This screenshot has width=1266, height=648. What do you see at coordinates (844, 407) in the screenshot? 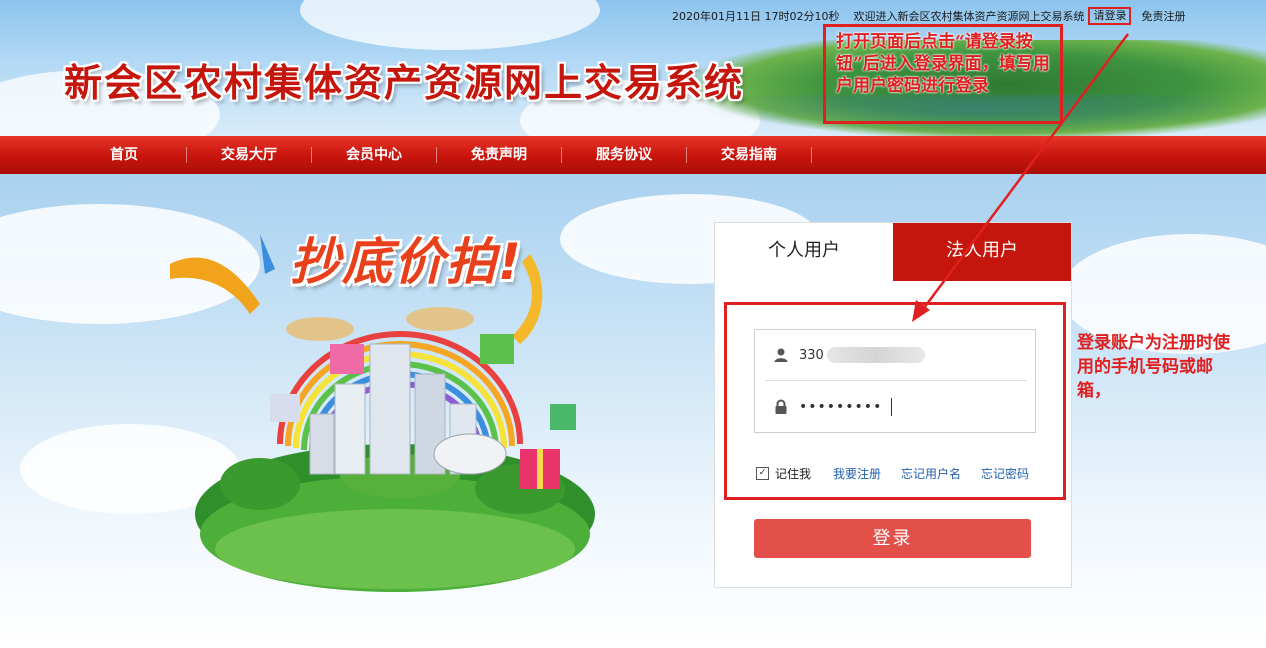
I see `password-input` at bounding box center [844, 407].